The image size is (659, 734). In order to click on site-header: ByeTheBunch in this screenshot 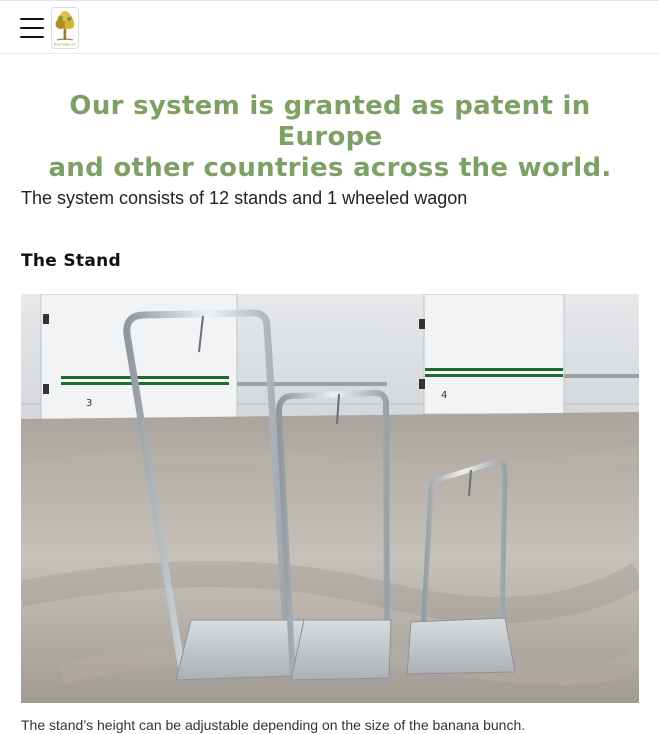, I will do `click(329, 27)`.